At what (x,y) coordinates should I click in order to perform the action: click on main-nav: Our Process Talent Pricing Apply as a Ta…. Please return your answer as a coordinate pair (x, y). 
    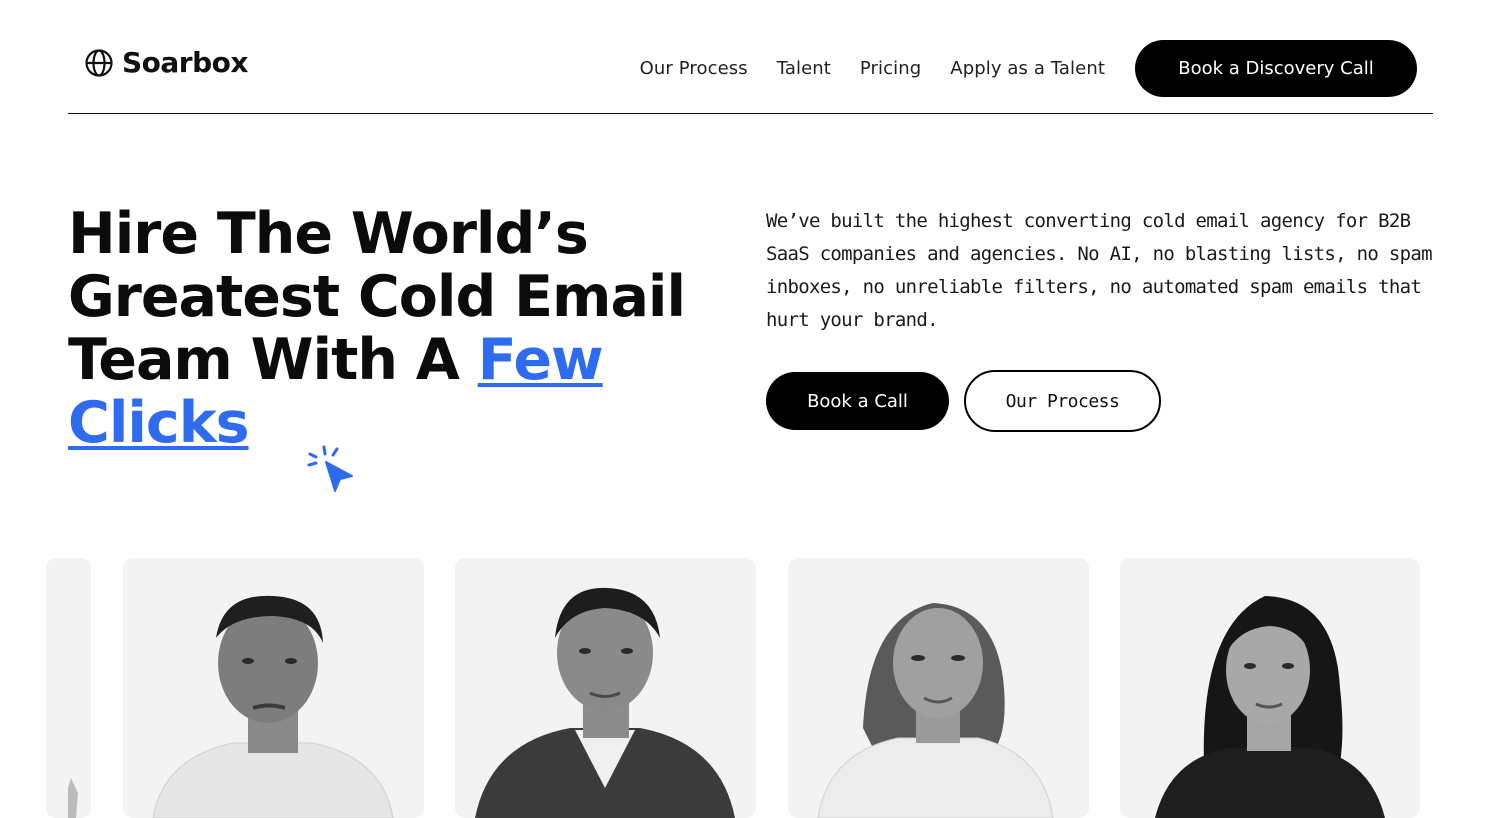
    Looking at the image, I should click on (1028, 68).